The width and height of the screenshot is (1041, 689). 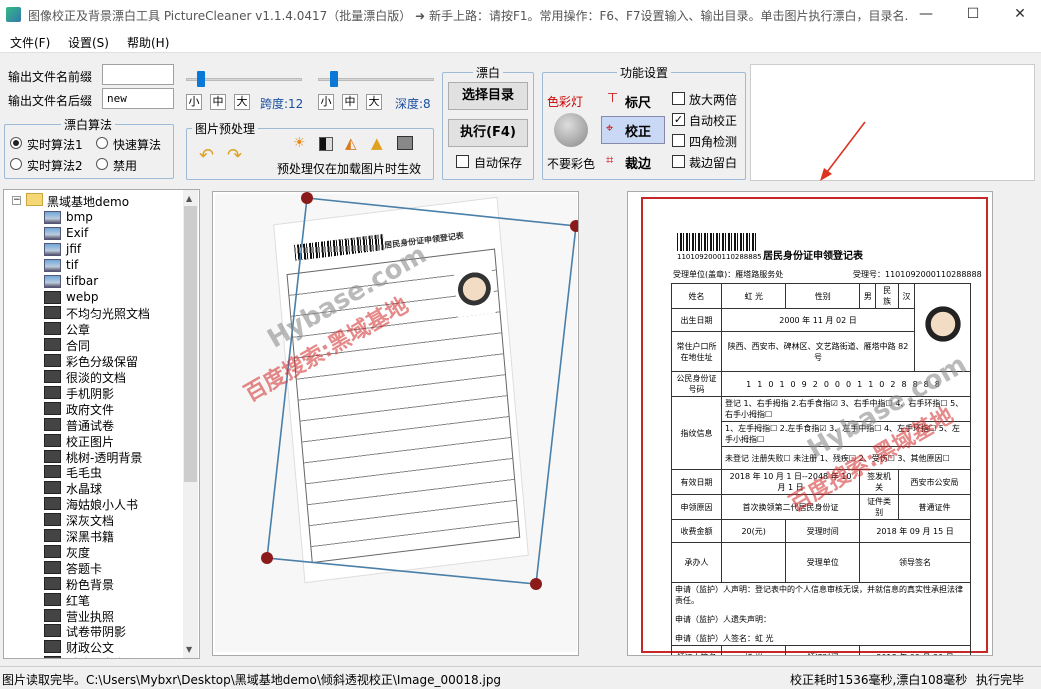 What do you see at coordinates (79, 520) in the screenshot?
I see `tree-item: 深灰文档` at bounding box center [79, 520].